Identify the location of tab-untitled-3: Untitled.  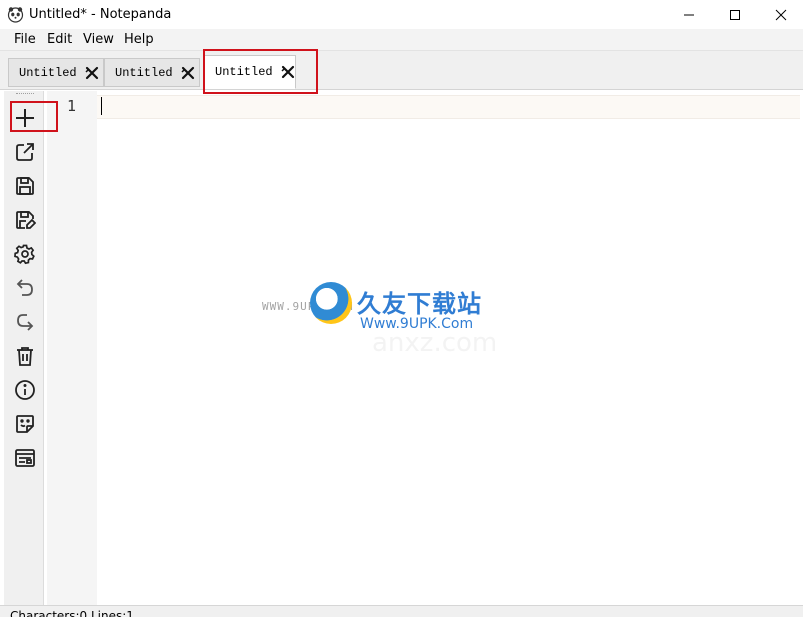
(250, 72).